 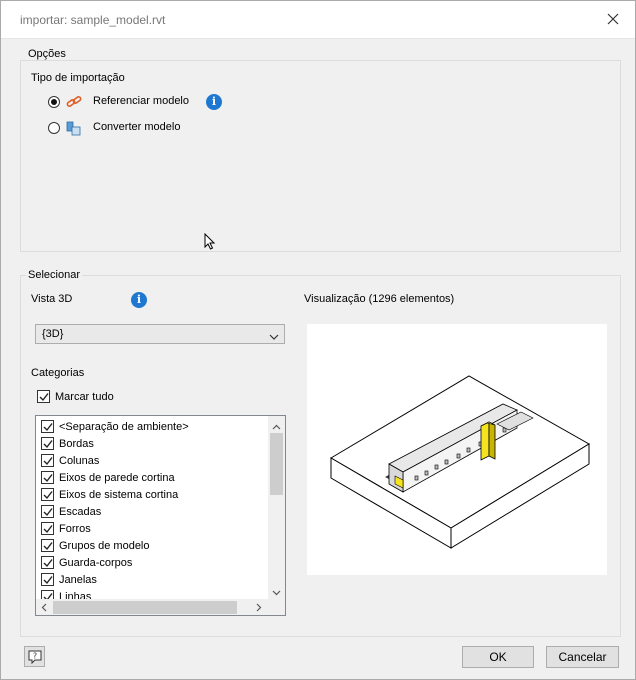 I want to click on check-all-option: Marcar tudo, so click(x=97, y=396).